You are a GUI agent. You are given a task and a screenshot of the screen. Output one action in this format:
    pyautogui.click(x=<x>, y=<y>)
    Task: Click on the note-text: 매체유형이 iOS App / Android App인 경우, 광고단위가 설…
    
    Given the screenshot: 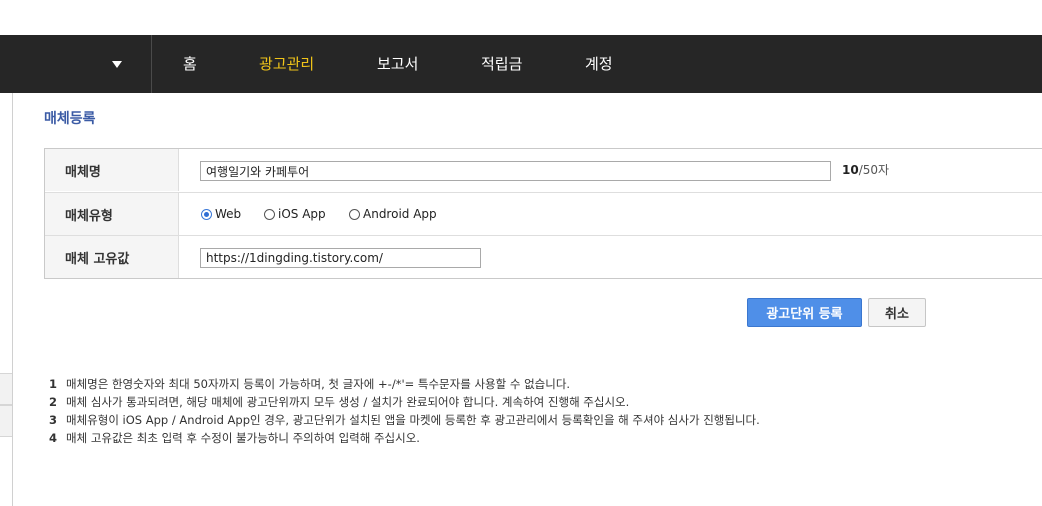 What is the action you would take?
    pyautogui.click(x=413, y=420)
    